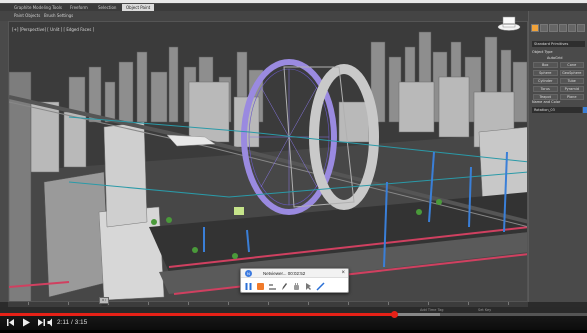  What do you see at coordinates (343, 273) in the screenshot?
I see `recorder-close-icon: ×` at bounding box center [343, 273].